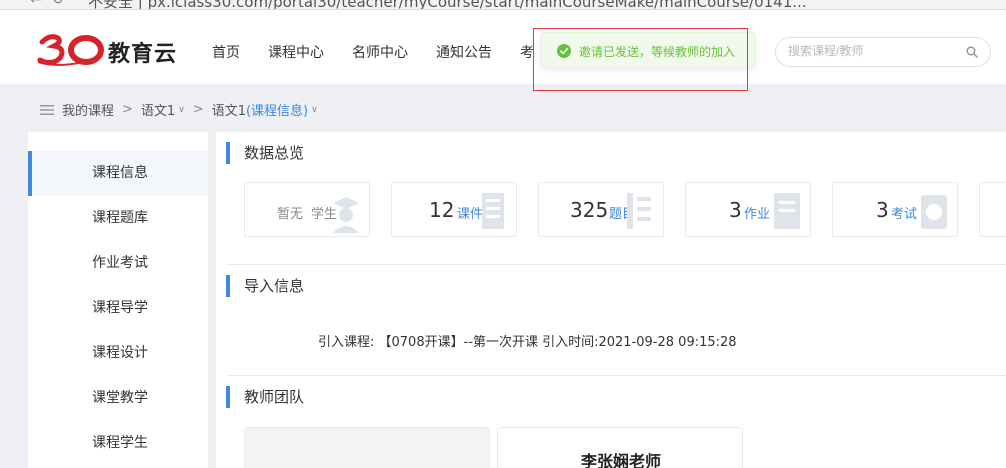 The height and width of the screenshot is (468, 1006). I want to click on menu-icon, so click(47, 110).